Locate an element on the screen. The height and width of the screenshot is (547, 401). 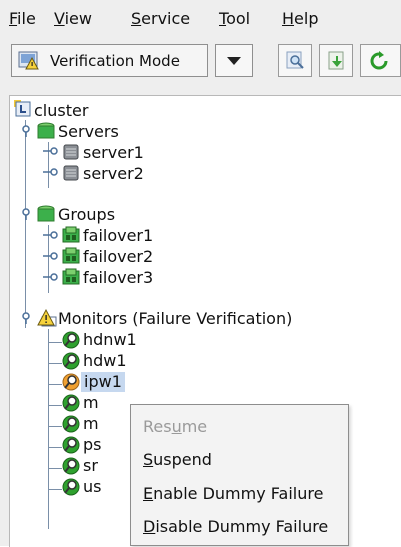
servers-folder-icon is located at coordinates (46, 130).